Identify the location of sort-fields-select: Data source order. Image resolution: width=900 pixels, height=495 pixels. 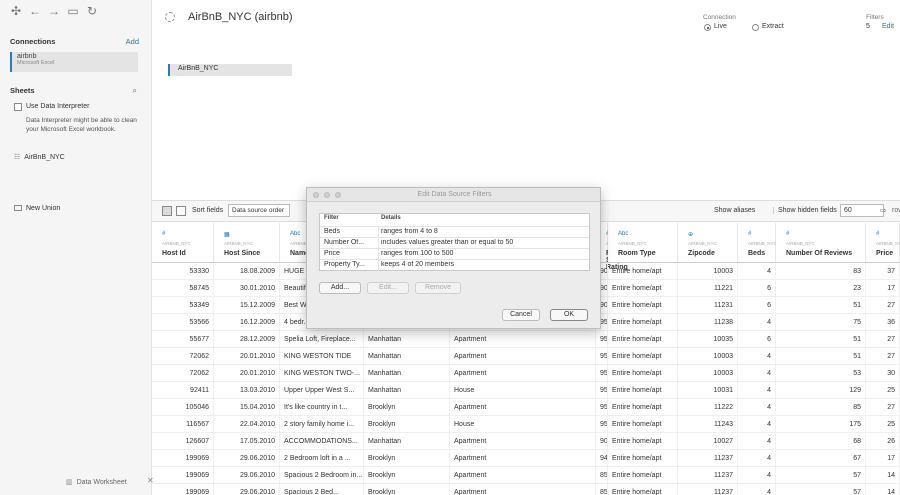
(259, 210).